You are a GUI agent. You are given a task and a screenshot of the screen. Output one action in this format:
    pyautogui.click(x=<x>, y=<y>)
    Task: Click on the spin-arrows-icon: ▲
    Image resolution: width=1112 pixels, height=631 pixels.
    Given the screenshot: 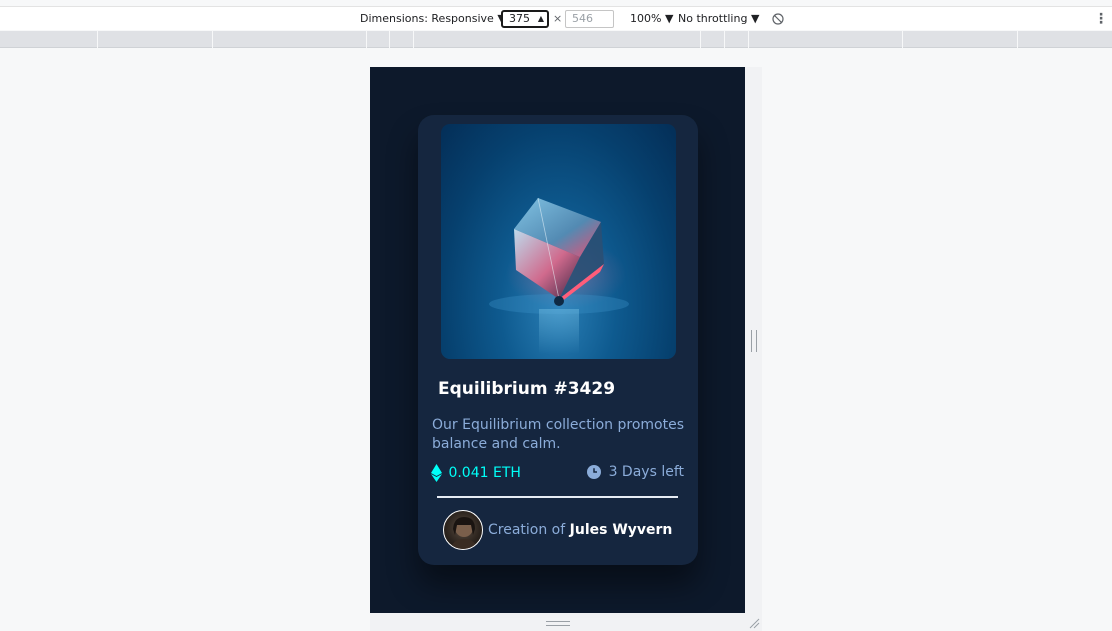 What is the action you would take?
    pyautogui.click(x=541, y=19)
    